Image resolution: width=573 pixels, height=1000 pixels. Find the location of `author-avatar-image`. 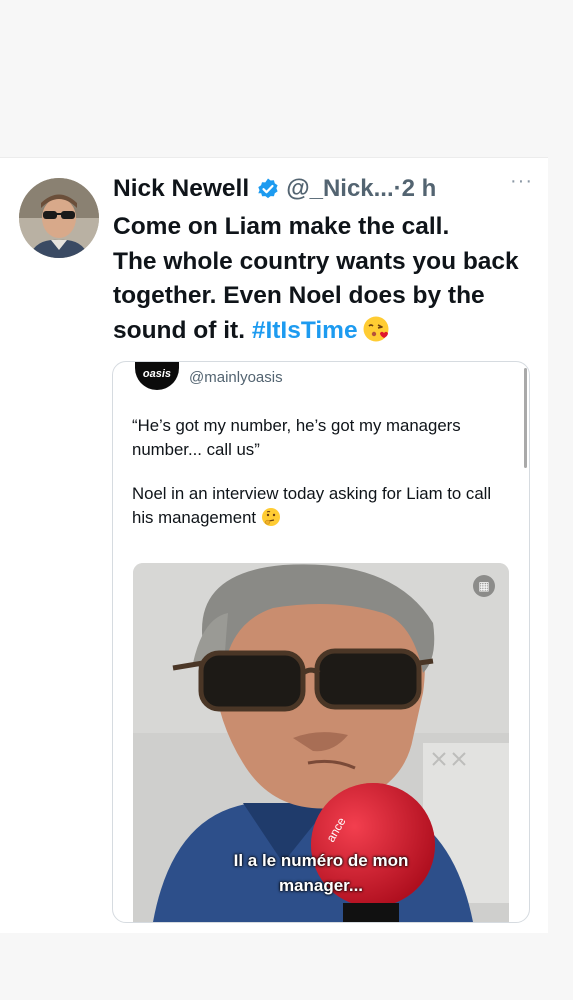

author-avatar-image is located at coordinates (59, 218).